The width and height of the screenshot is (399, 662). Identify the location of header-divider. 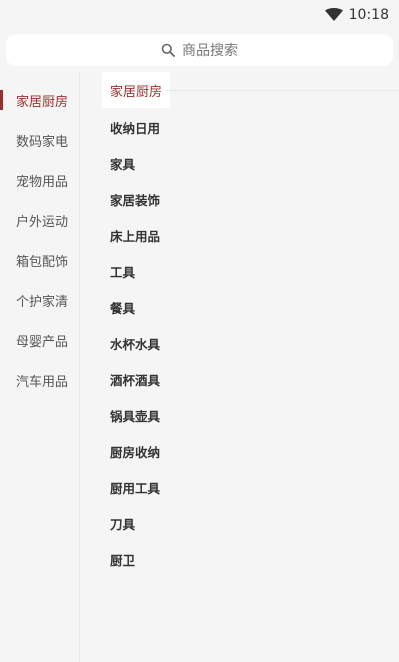
(282, 90).